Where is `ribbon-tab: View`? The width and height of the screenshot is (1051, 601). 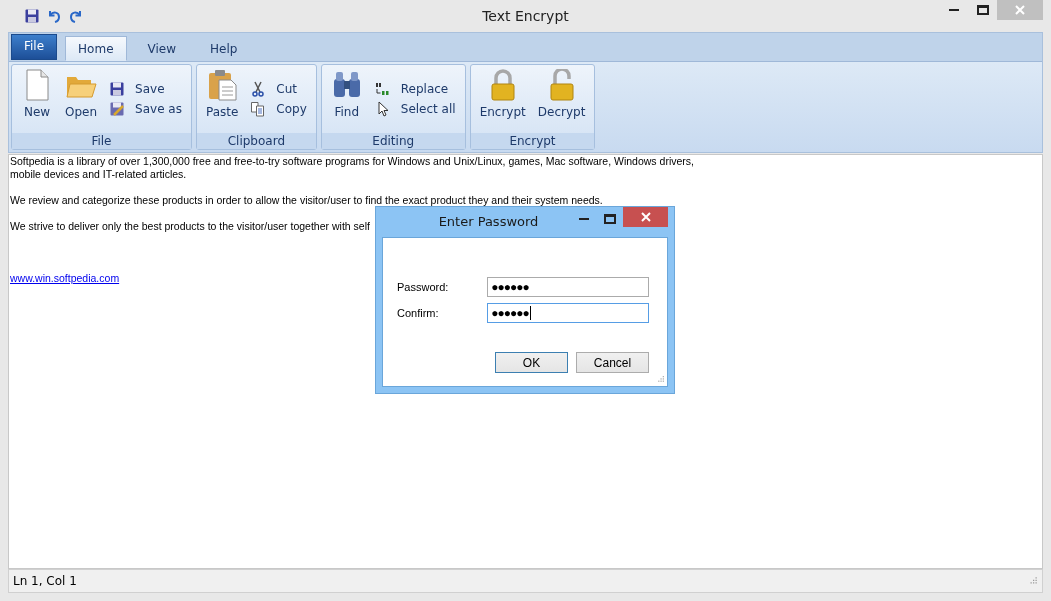 ribbon-tab: View is located at coordinates (161, 48).